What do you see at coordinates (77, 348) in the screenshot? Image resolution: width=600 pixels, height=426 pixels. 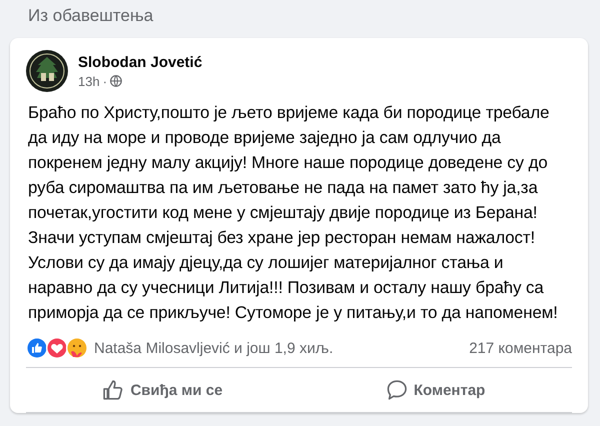 I see `hug-reaction-icon` at bounding box center [77, 348].